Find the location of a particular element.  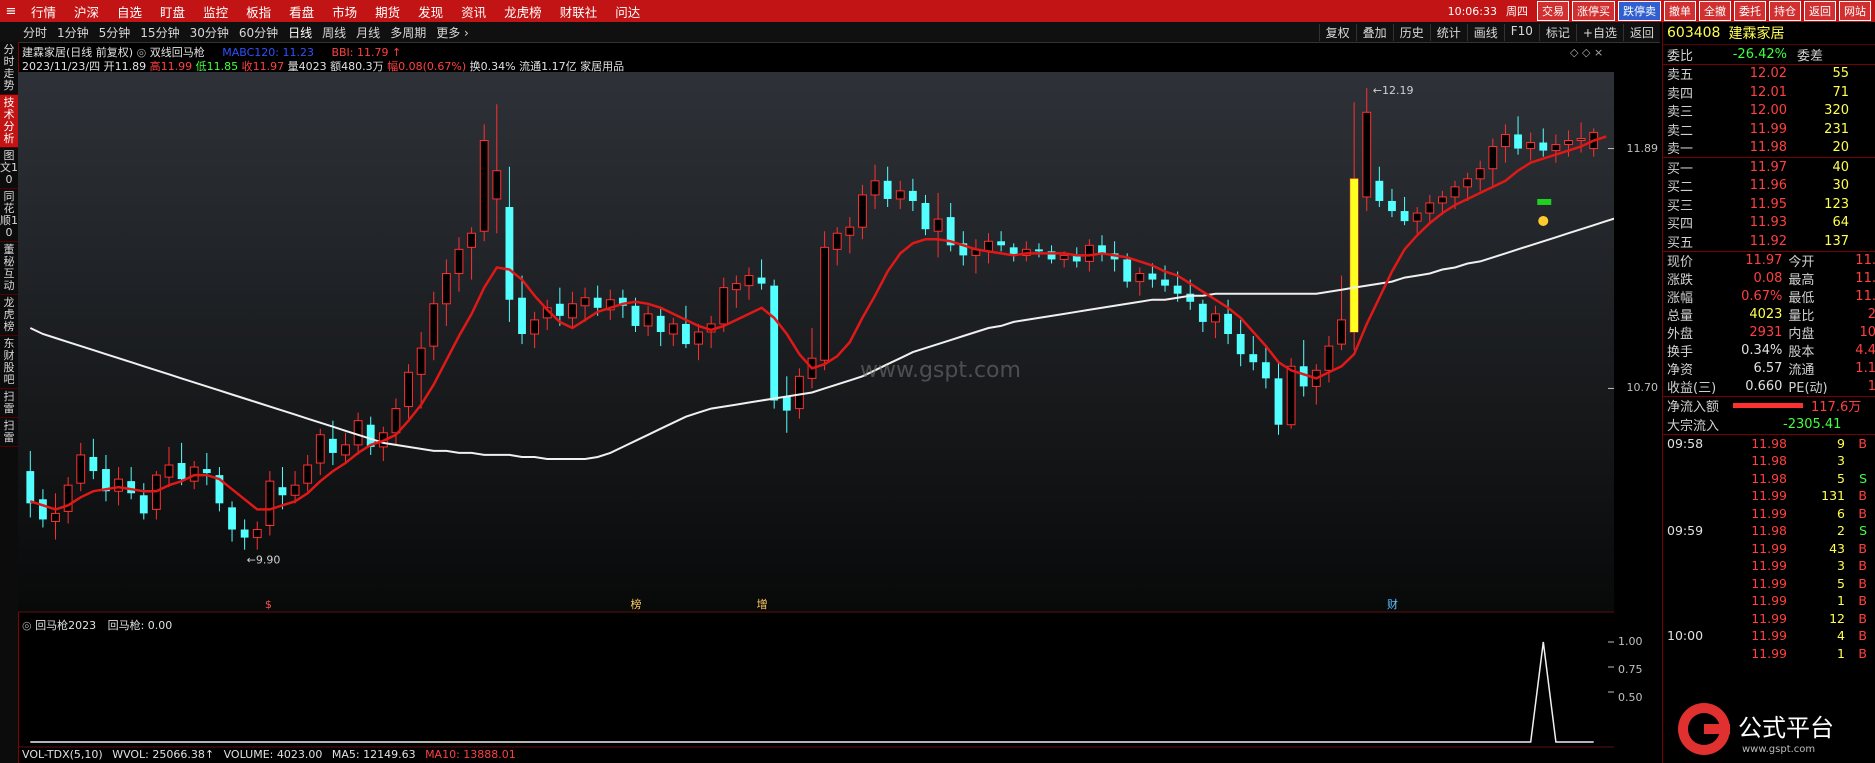

period-tab: 30分钟 is located at coordinates (209, 32).